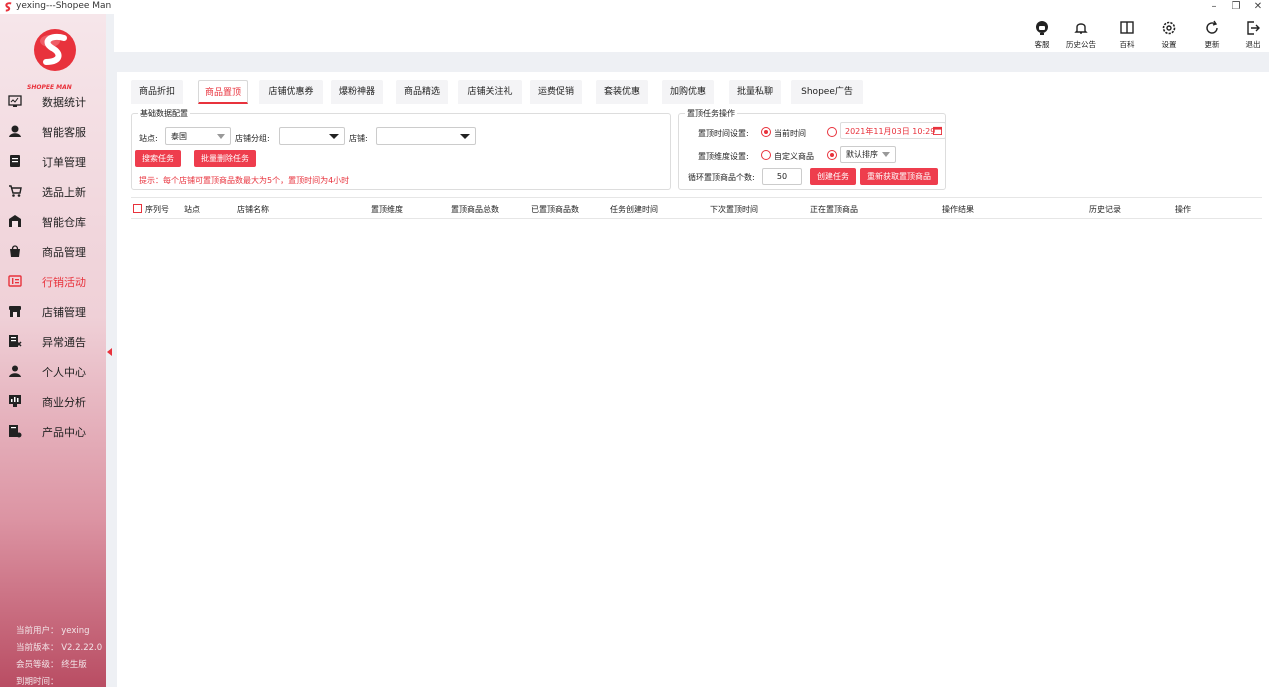 The image size is (1269, 687). Describe the element at coordinates (1042, 36) in the screenshot. I see `customer-service-button: 客服` at that location.